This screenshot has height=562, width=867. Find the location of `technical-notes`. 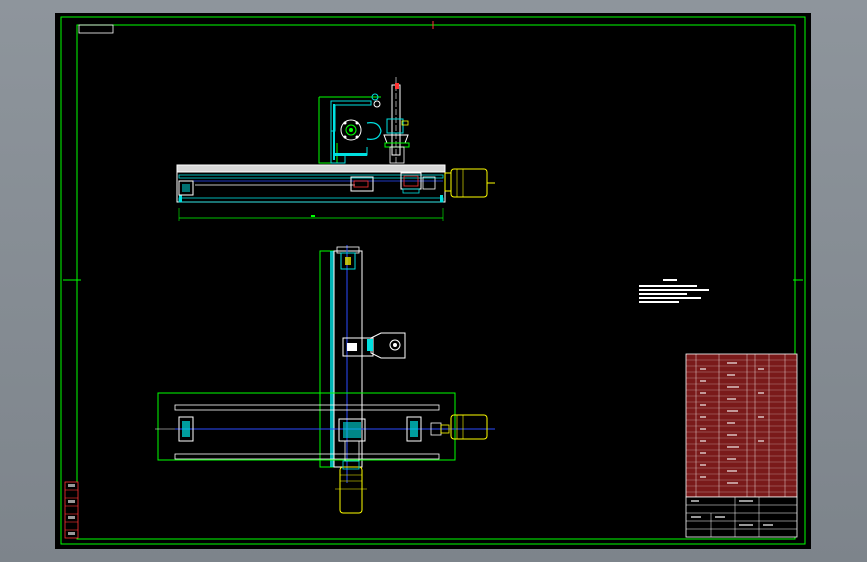

technical-notes is located at coordinates (674, 291).